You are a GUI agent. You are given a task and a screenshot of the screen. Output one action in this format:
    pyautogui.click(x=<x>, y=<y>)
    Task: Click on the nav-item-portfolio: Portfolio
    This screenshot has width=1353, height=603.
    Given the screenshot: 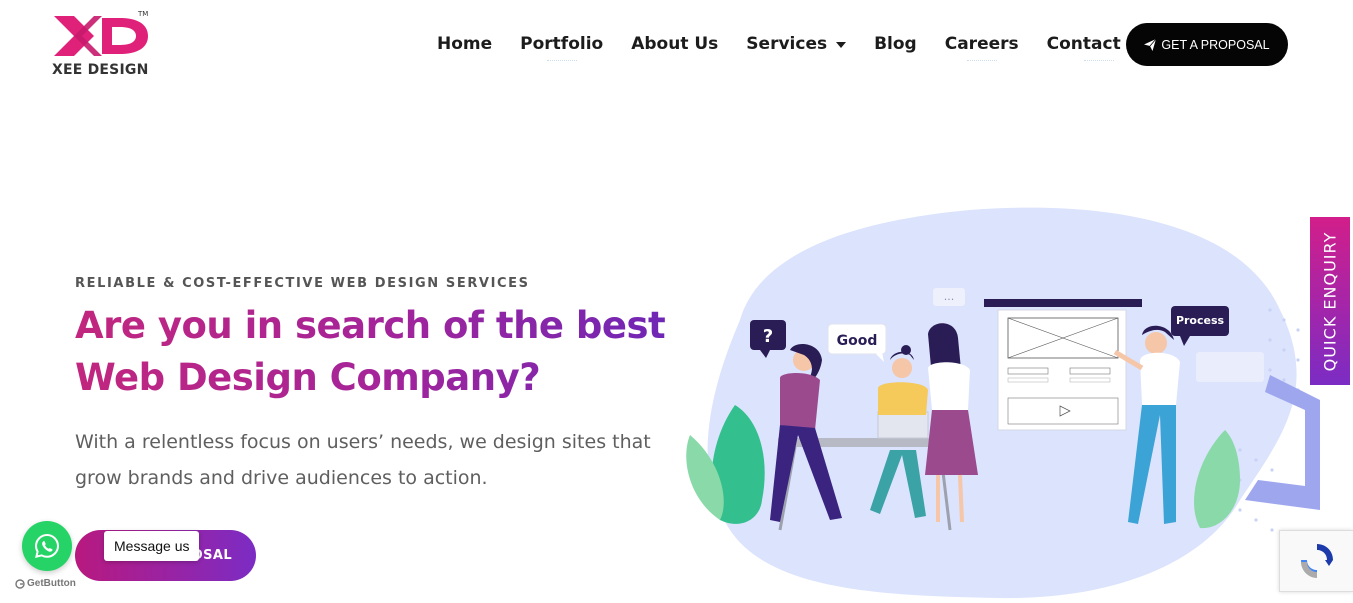 What is the action you would take?
    pyautogui.click(x=562, y=47)
    